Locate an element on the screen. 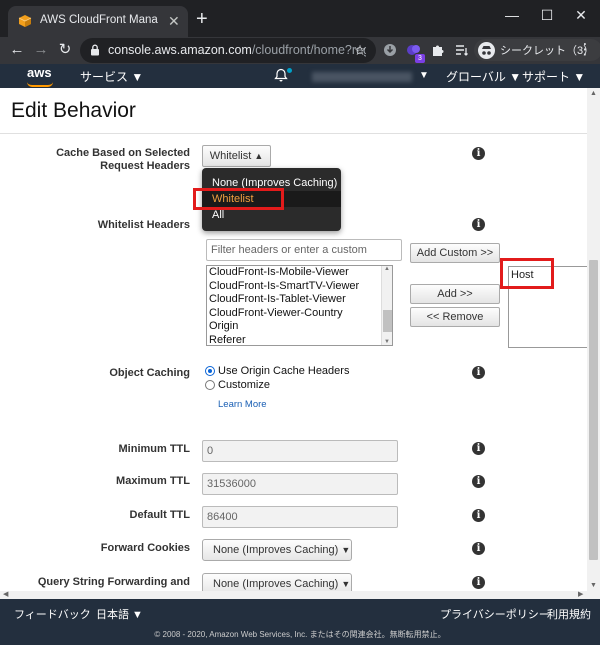 The width and height of the screenshot is (600, 645). scroll-right-arrow-icon: ▶ is located at coordinates (580, 594).